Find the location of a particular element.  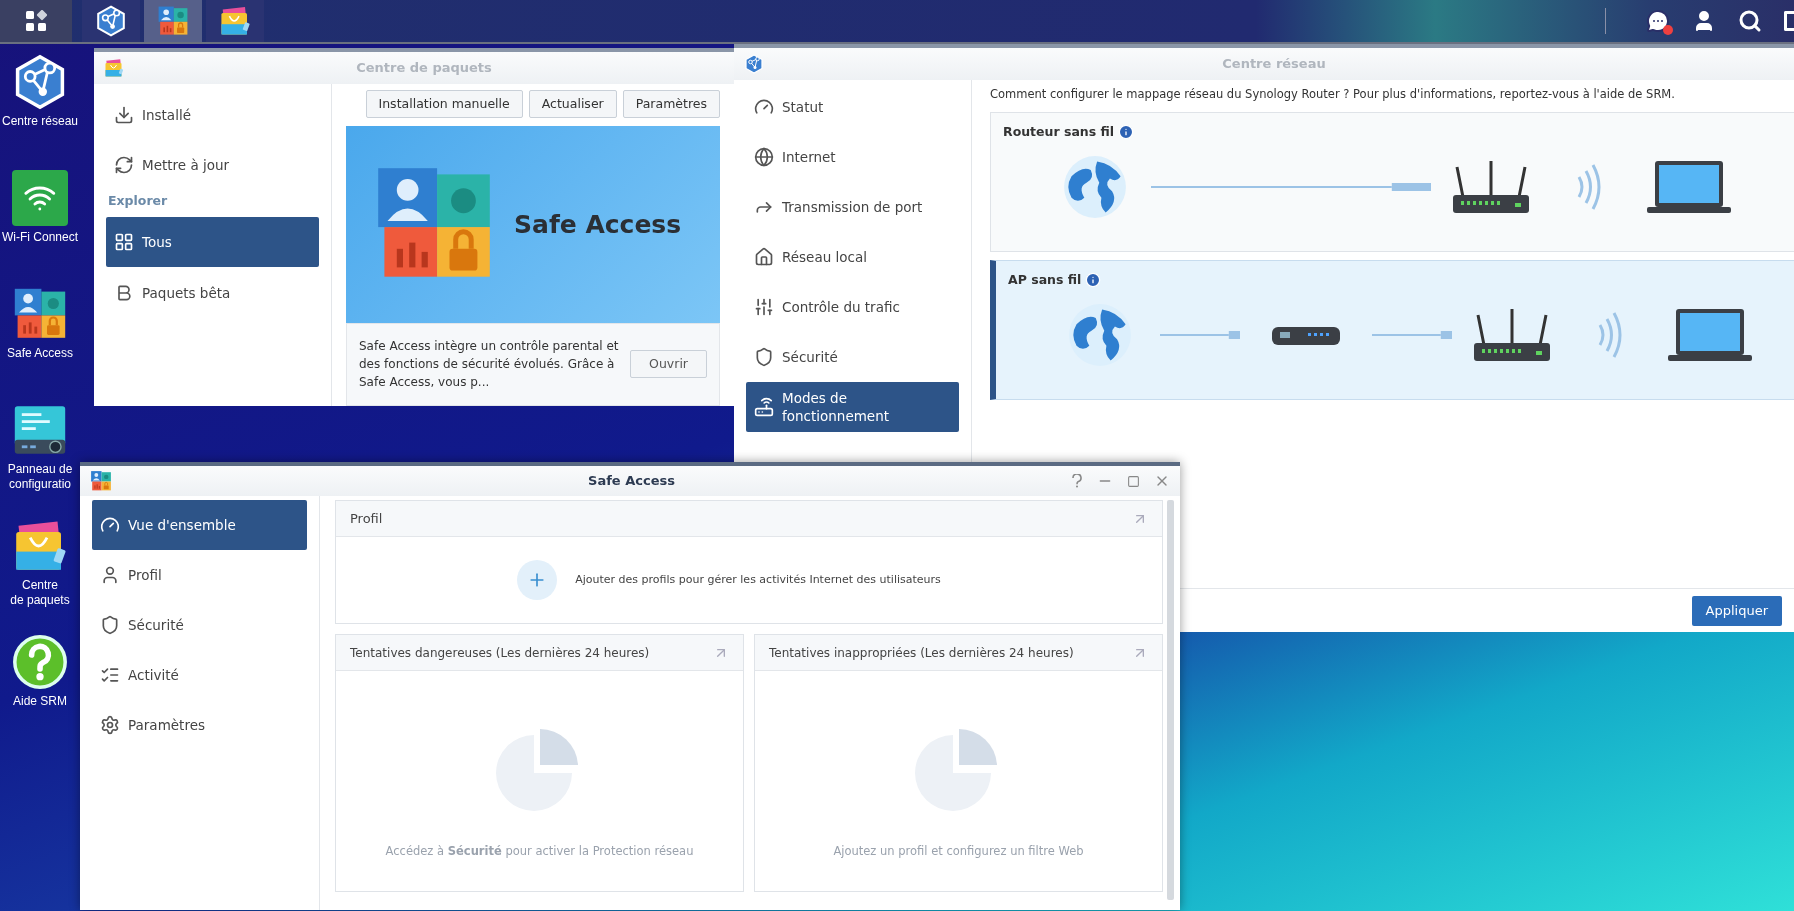

sidebar-item: Activité is located at coordinates (199, 675).